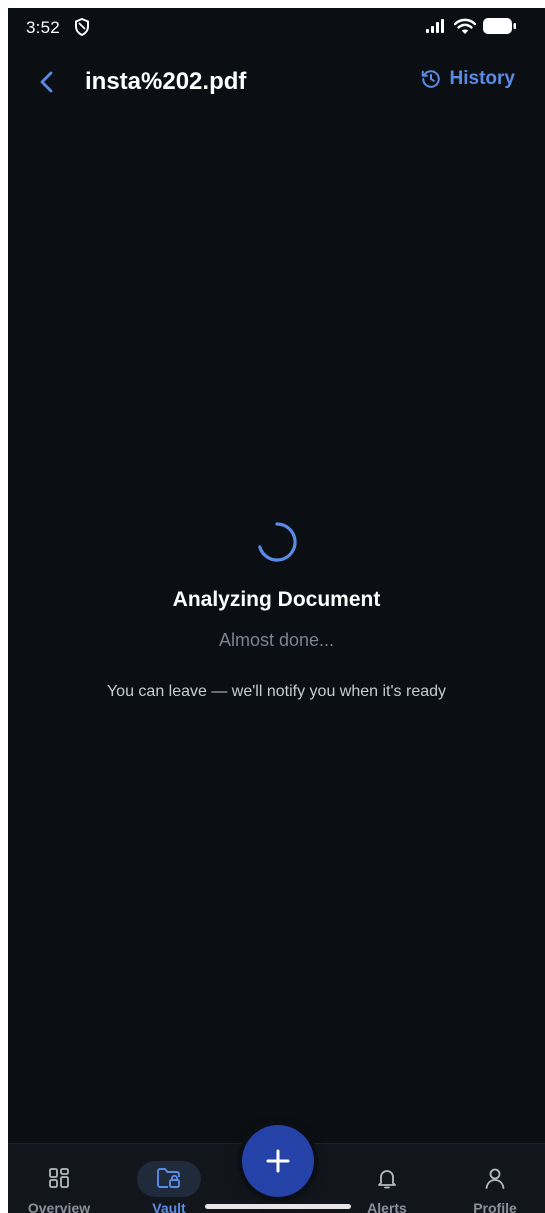 The image size is (545, 1213). I want to click on history-label: History, so click(482, 78).